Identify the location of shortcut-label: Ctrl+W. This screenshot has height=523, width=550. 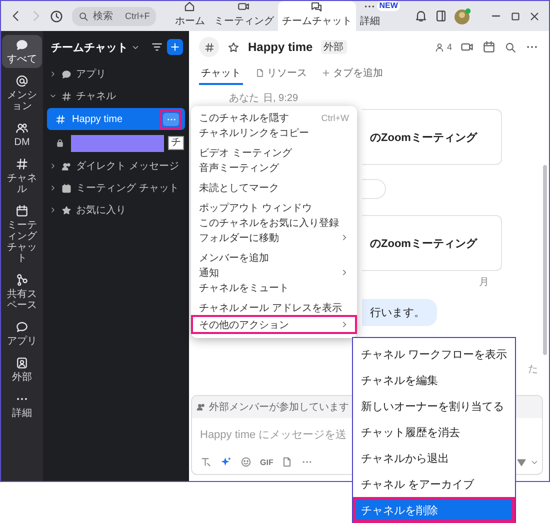
(335, 117).